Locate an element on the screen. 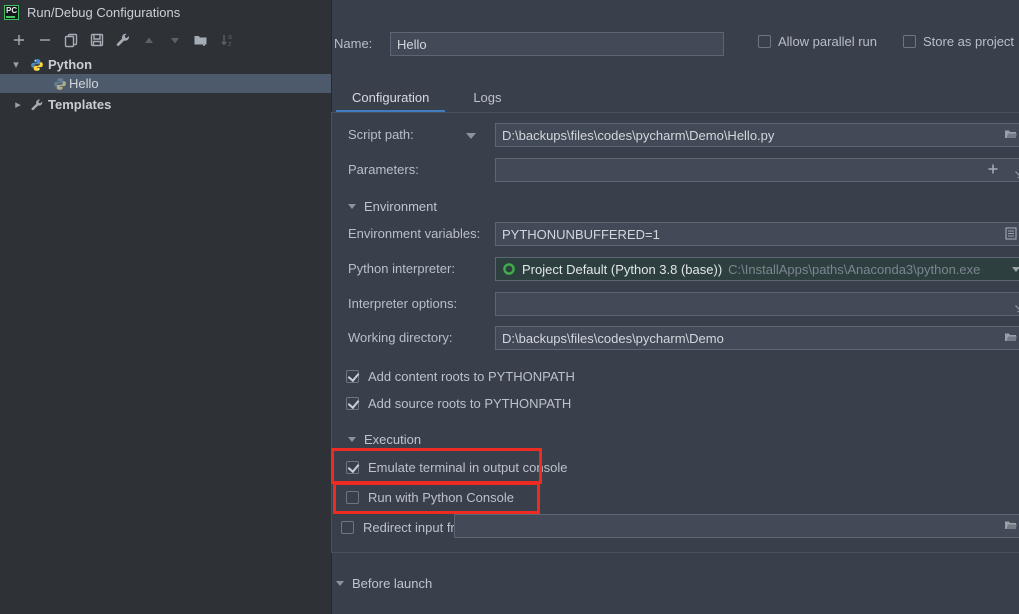  add-source-roots-checkbox: Add source roots to PYTHONPATH is located at coordinates (458, 403).